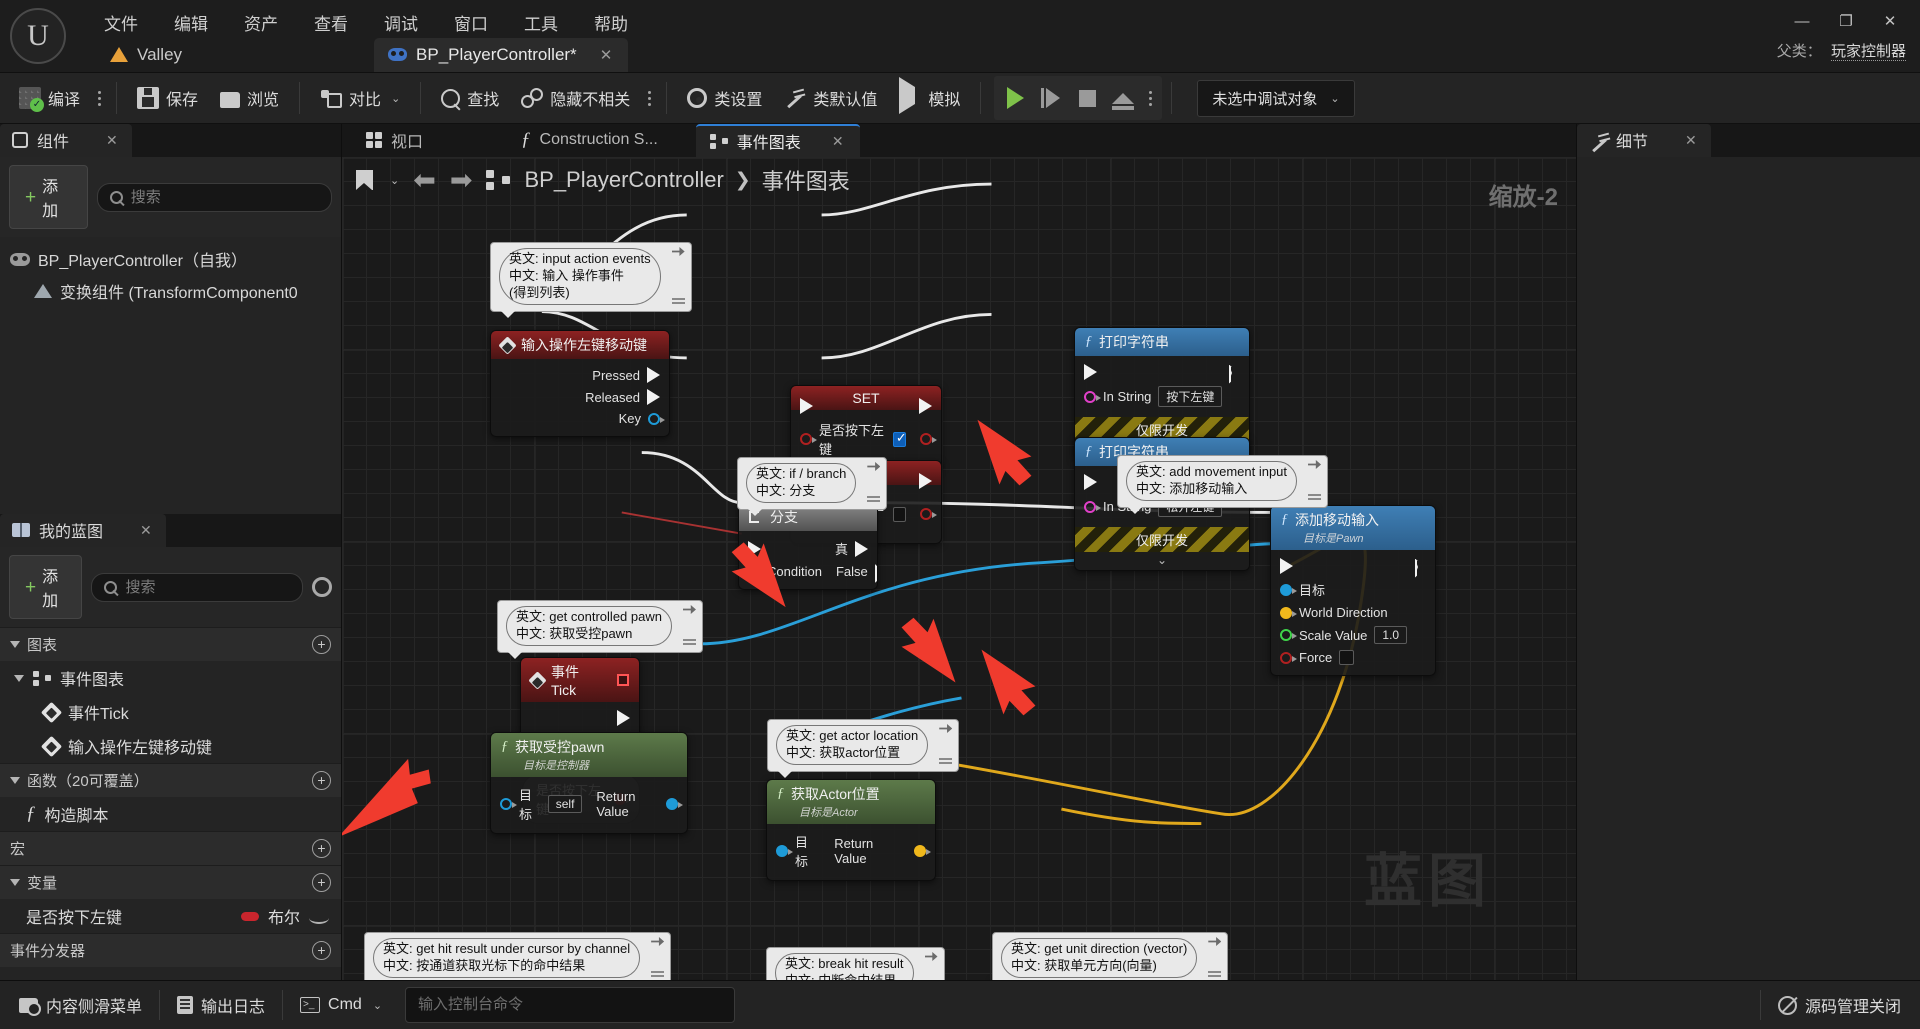 The image size is (1920, 1029). I want to click on content-drawer-button: 内容侧滑菜单, so click(80, 1005).